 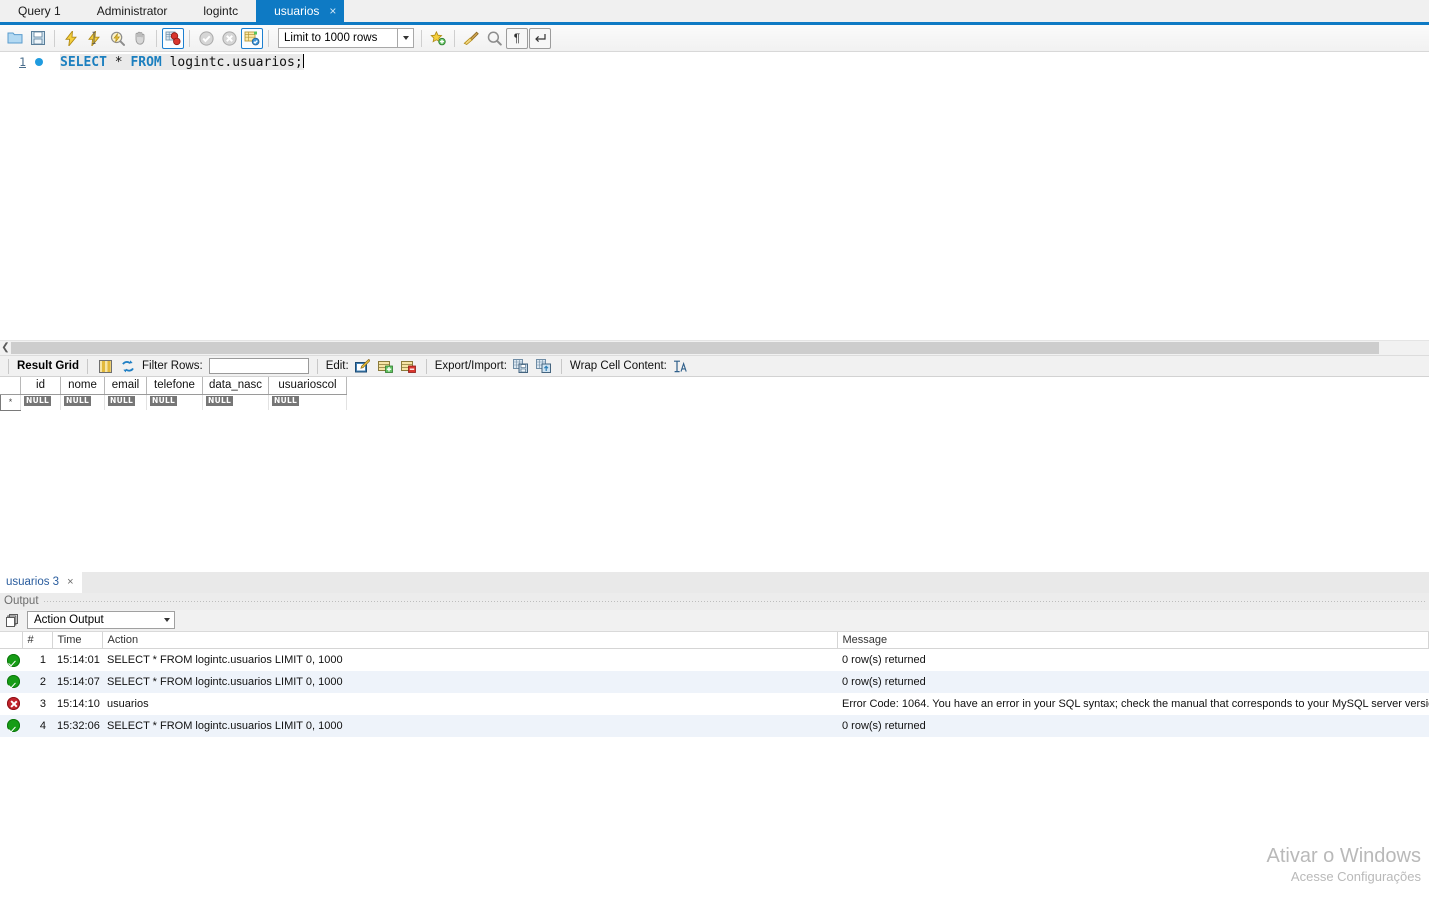 I want to click on cell-email: NULL, so click(x=125, y=402).